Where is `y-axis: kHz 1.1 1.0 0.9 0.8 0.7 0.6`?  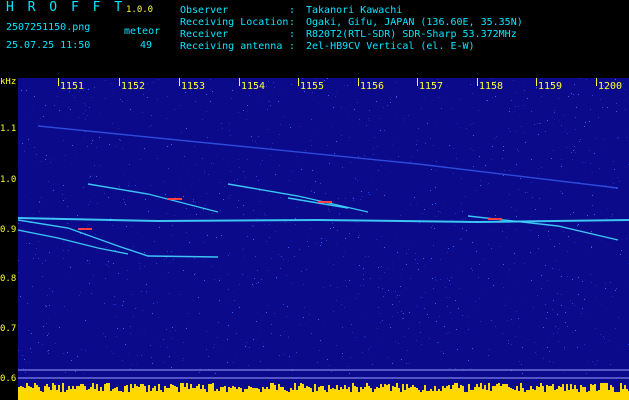 y-axis: kHz 1.1 1.0 0.9 0.8 0.7 0.6 is located at coordinates (9, 239).